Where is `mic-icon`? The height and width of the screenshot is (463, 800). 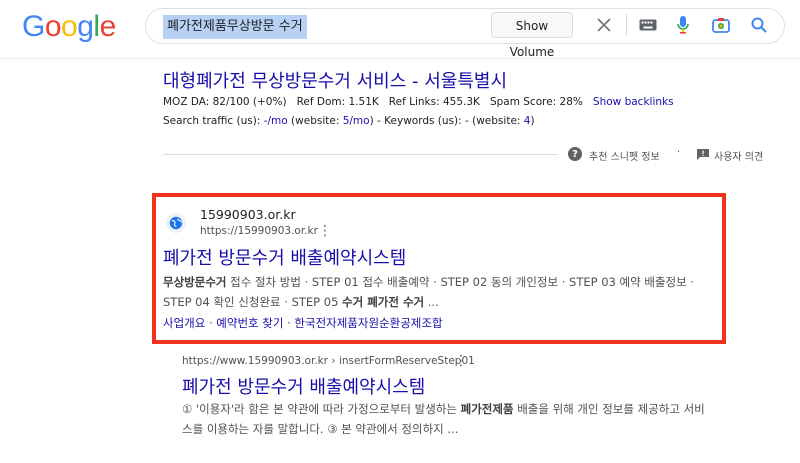 mic-icon is located at coordinates (683, 25).